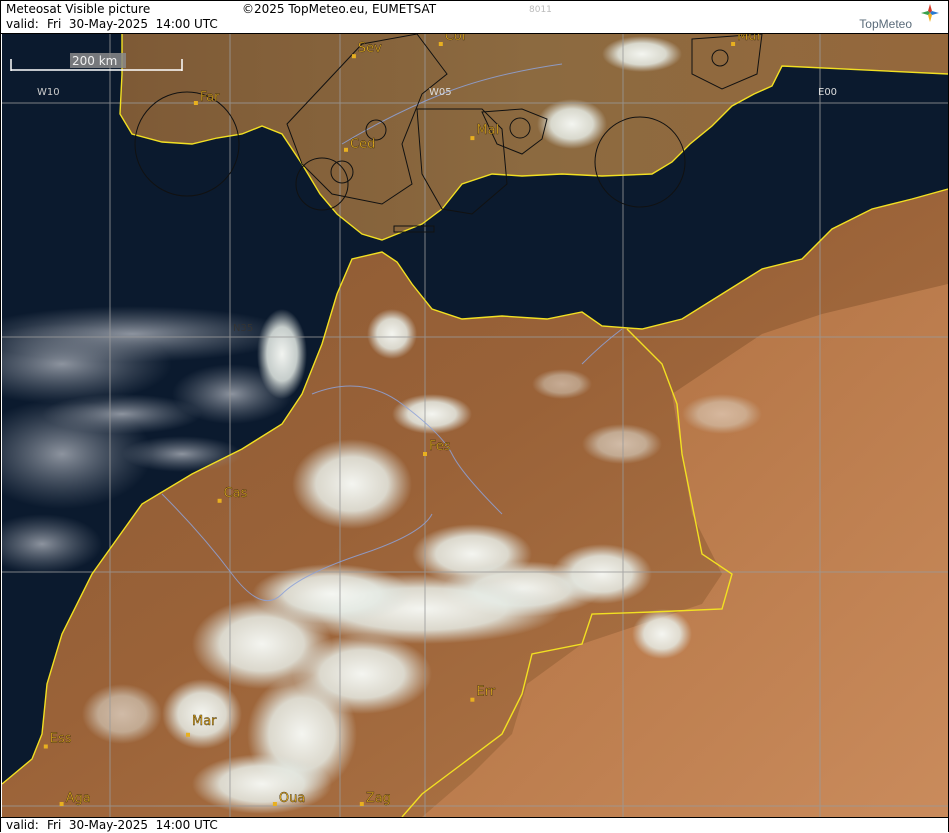  I want to click on city-label: Err, so click(485, 692).